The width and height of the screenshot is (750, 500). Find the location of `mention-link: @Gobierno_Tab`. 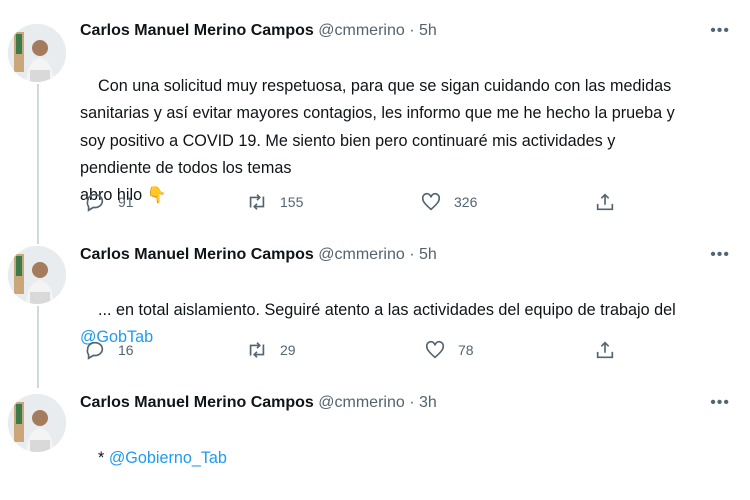

mention-link: @Gobierno_Tab is located at coordinates (168, 458).